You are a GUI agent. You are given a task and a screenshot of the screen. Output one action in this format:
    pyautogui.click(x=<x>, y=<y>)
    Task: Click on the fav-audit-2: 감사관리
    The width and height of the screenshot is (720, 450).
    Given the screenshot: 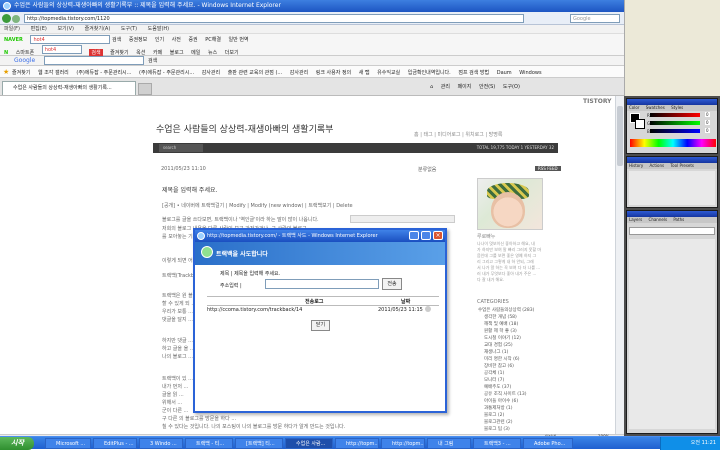 What is the action you would take?
    pyautogui.click(x=299, y=72)
    